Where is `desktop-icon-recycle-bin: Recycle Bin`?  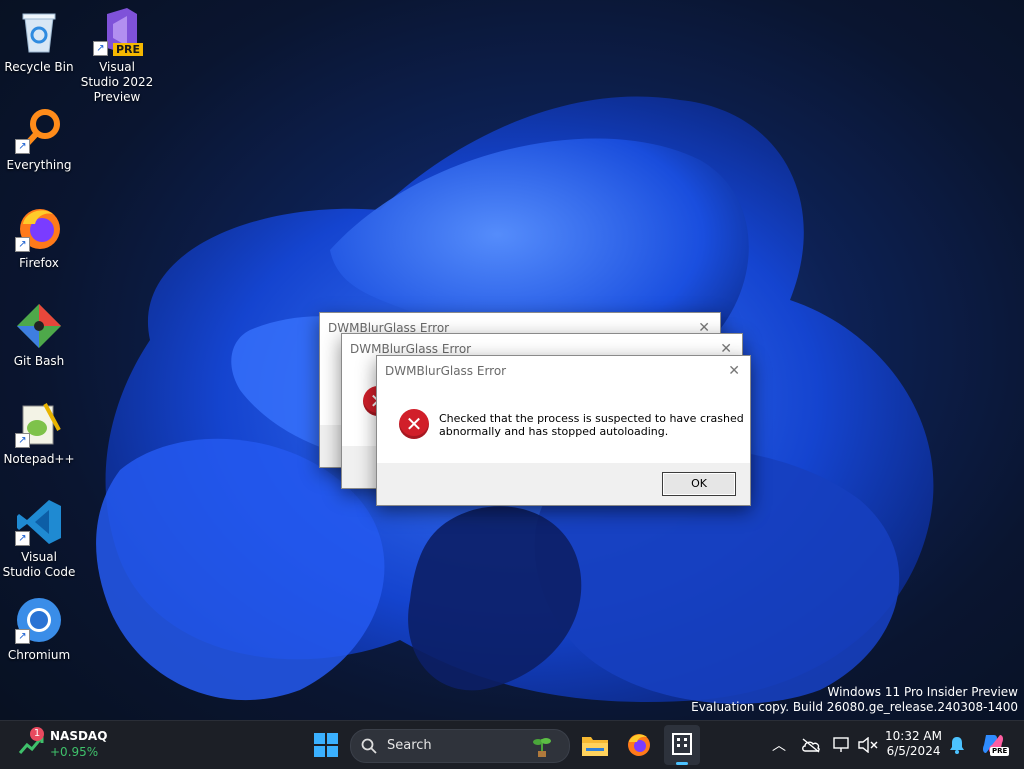 desktop-icon-recycle-bin: Recycle Bin is located at coordinates (39, 41).